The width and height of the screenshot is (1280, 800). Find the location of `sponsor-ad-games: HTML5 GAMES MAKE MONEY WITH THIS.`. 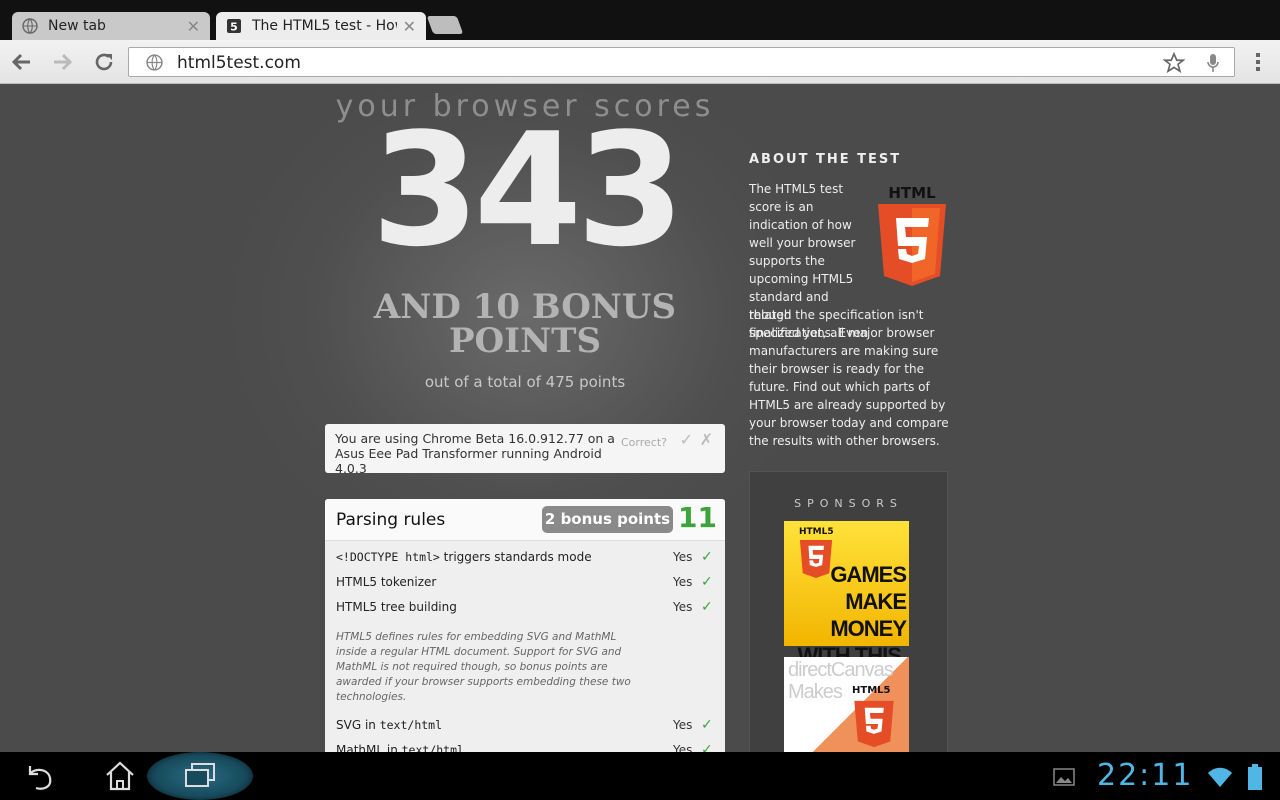

sponsor-ad-games: HTML5 GAMES MAKE MONEY WITH THIS. is located at coordinates (846, 594).